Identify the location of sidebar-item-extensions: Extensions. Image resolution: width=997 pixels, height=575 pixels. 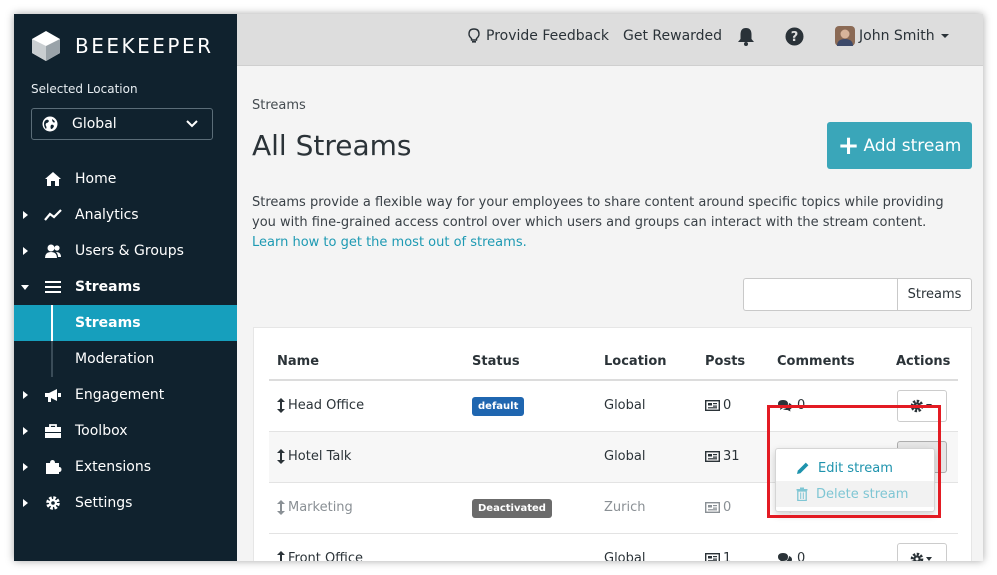
(125, 467).